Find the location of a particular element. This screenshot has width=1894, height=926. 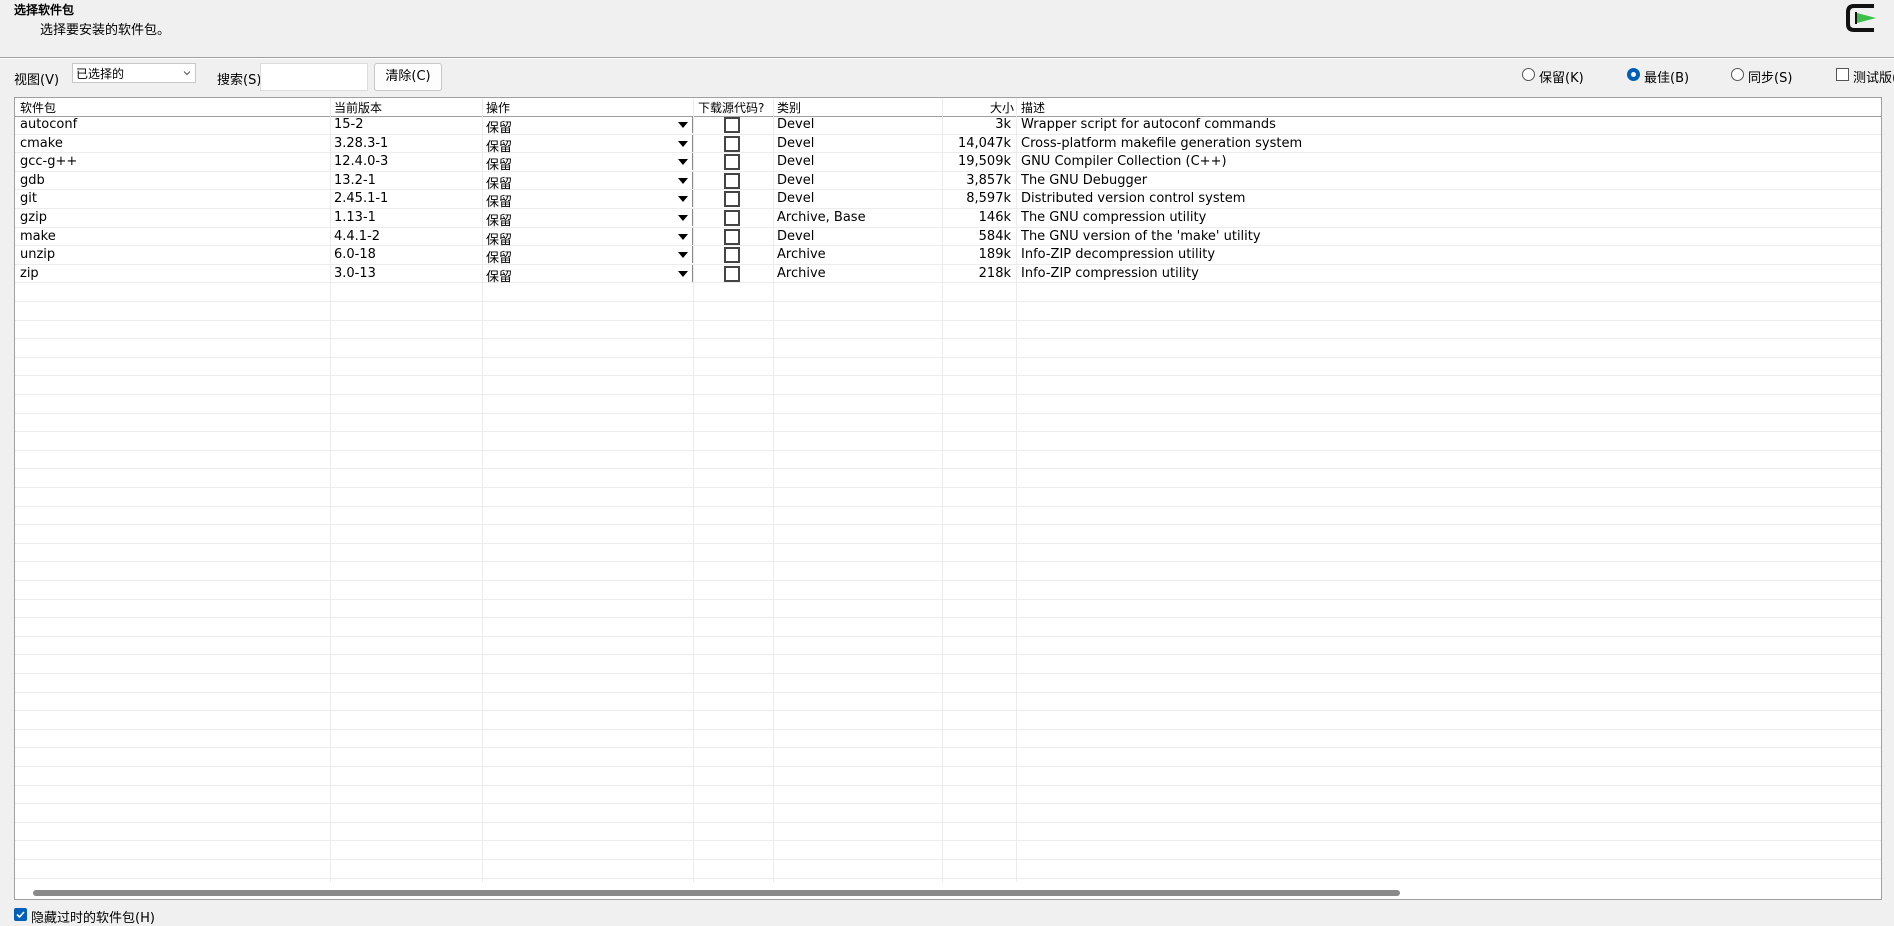

package-size: 189k is located at coordinates (994, 255).